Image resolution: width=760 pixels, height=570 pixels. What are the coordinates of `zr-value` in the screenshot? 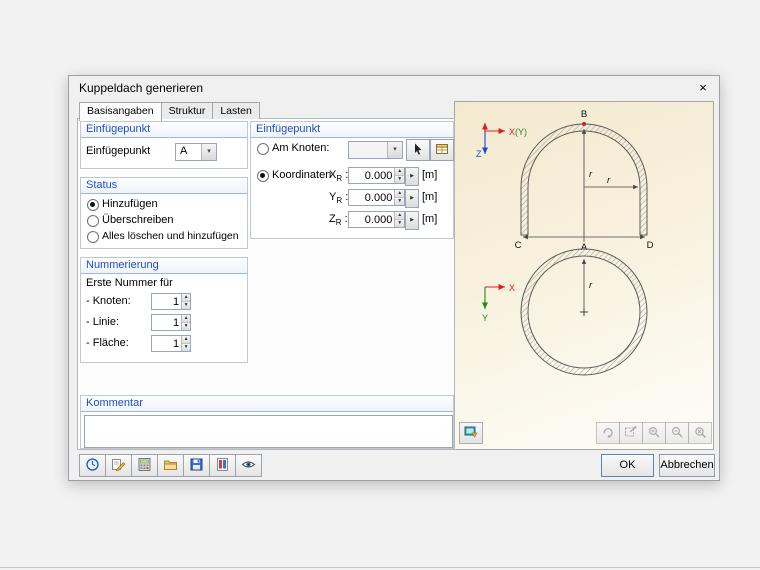 It's located at (372, 219).